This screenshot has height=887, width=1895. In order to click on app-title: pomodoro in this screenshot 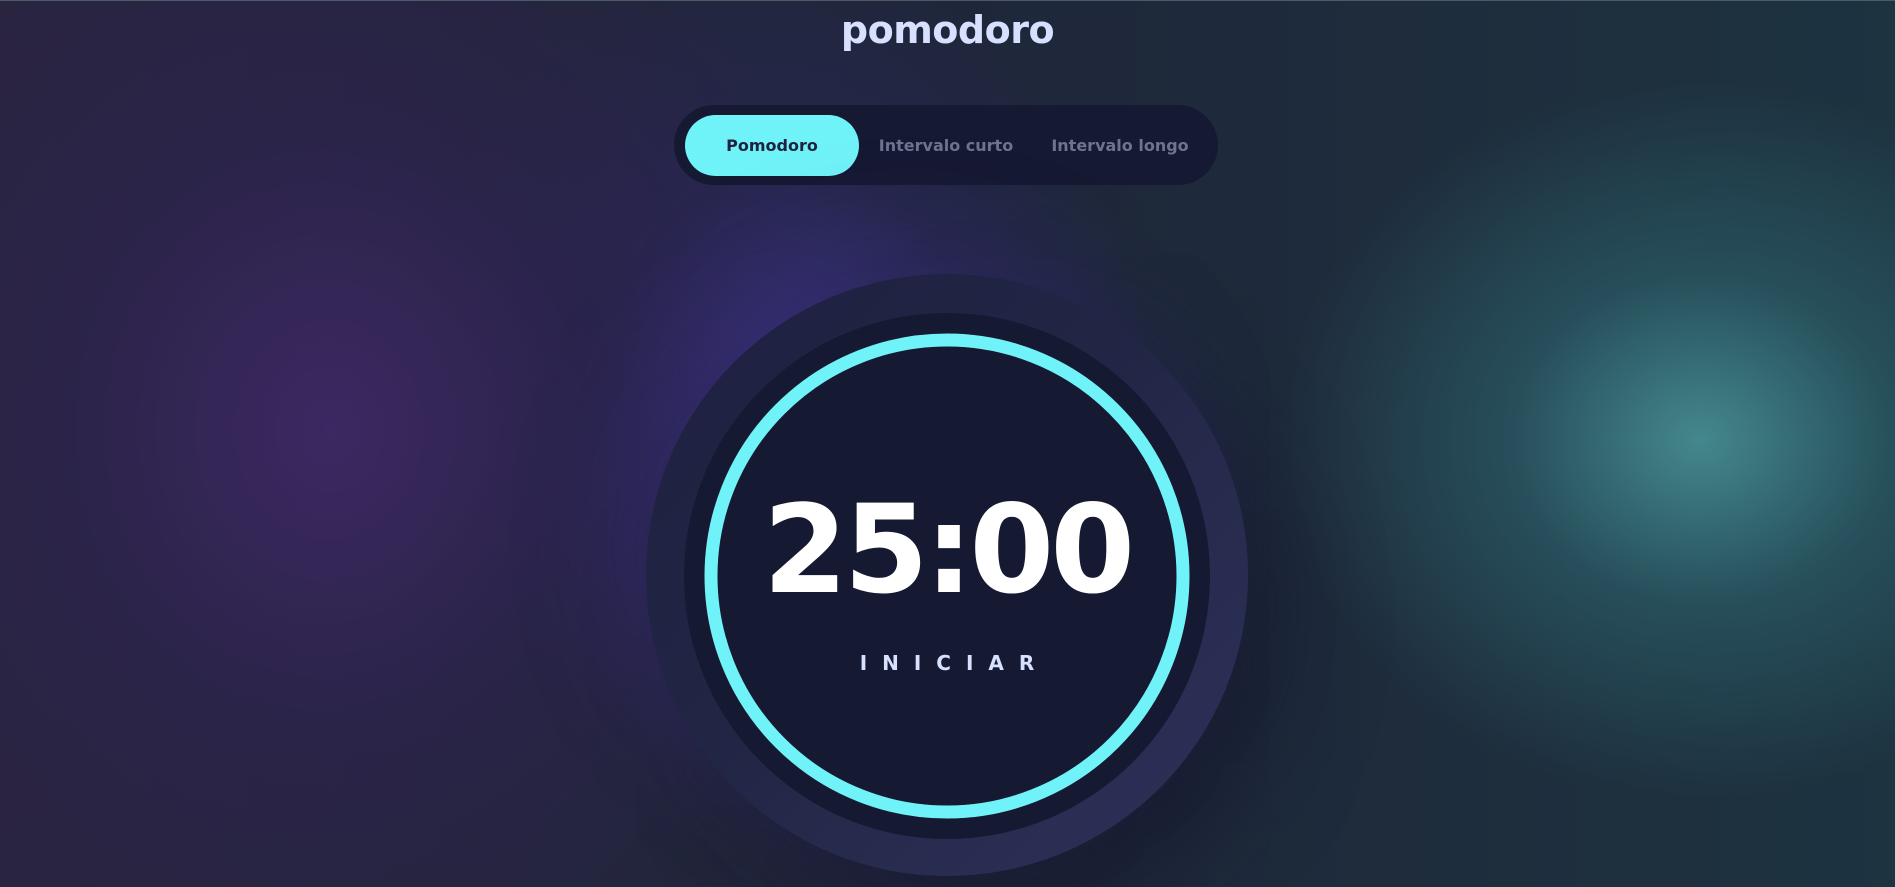, I will do `click(947, 30)`.